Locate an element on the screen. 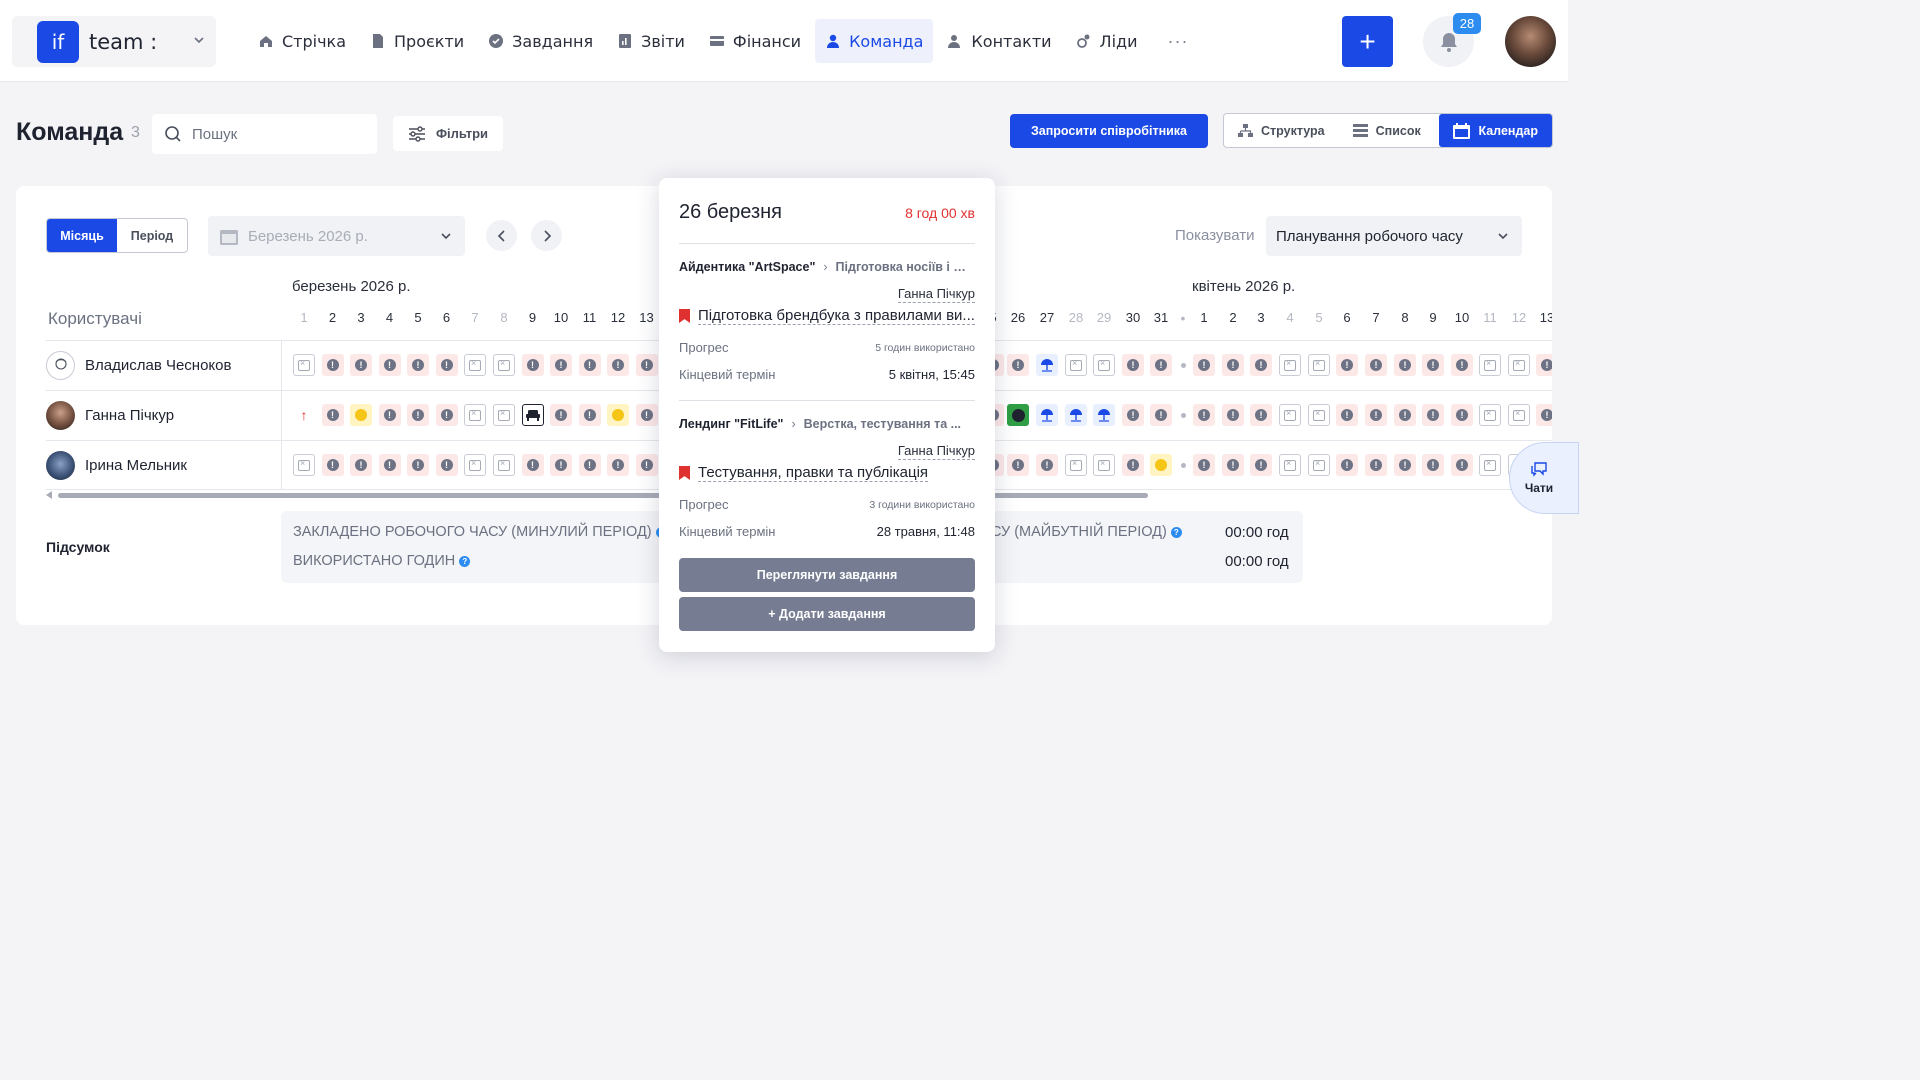 Image resolution: width=1920 pixels, height=1080 pixels. prev-month-button is located at coordinates (501, 235).